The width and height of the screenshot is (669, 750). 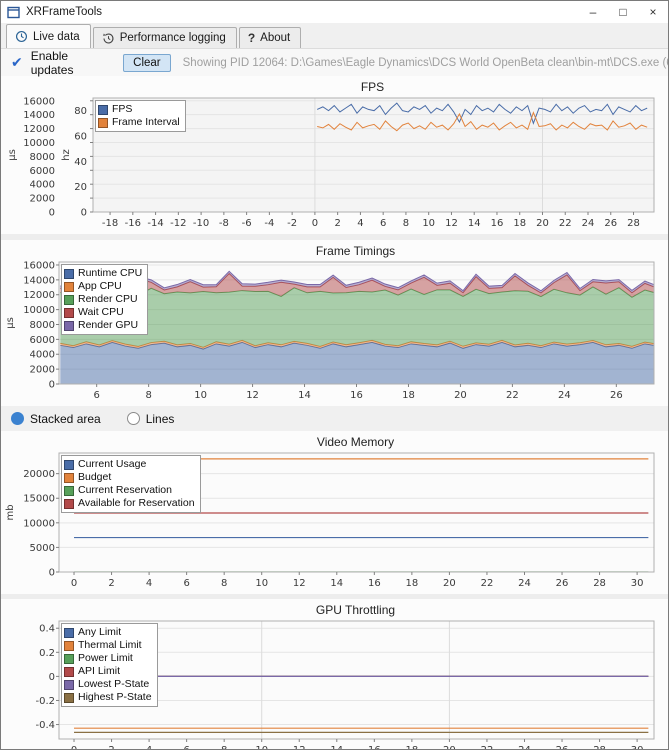 I want to click on tab-performance-logging: Performance logging, so click(x=164, y=37).